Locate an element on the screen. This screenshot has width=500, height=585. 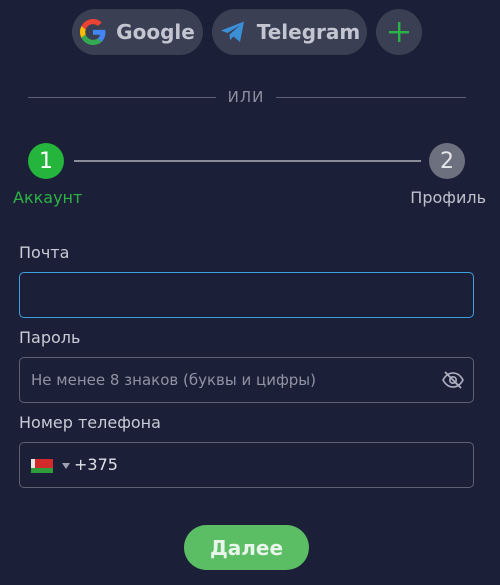
telegram-icon is located at coordinates (233, 32).